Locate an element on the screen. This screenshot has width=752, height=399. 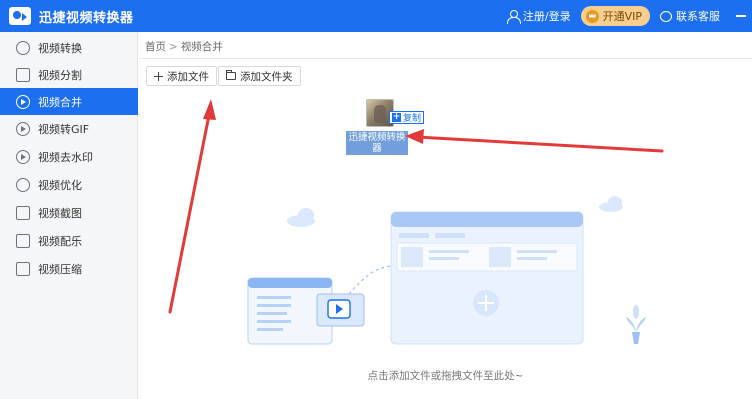
copy-badge: + 复制 is located at coordinates (407, 117).